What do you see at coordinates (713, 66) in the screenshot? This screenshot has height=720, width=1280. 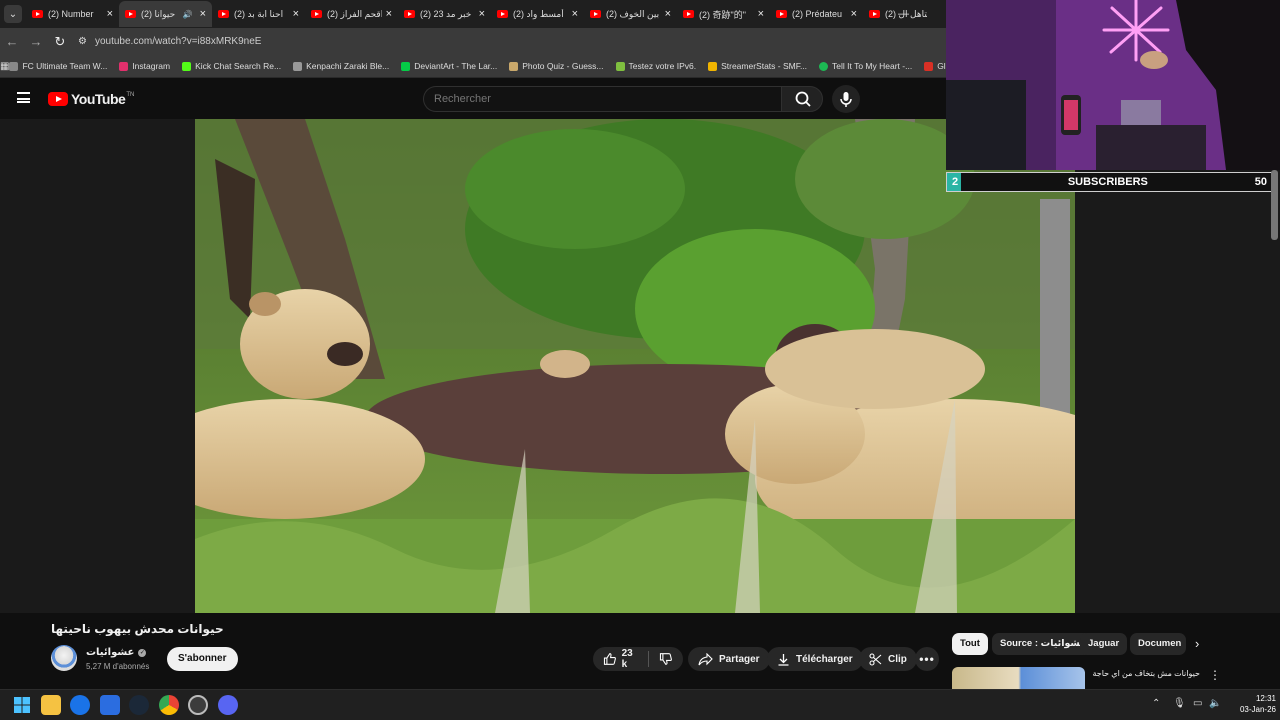 I see `bar-chart-icon` at bounding box center [713, 66].